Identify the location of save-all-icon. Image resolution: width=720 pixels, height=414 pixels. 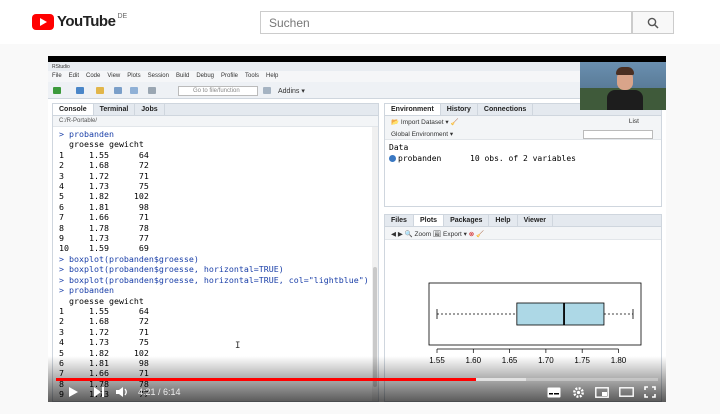
(134, 90).